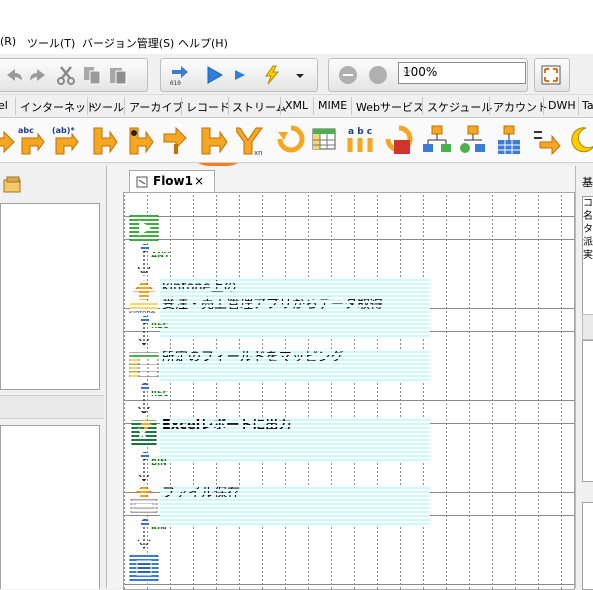 The height and width of the screenshot is (590, 593). What do you see at coordinates (58, 107) in the screenshot?
I see `tab-internet: インターネット` at bounding box center [58, 107].